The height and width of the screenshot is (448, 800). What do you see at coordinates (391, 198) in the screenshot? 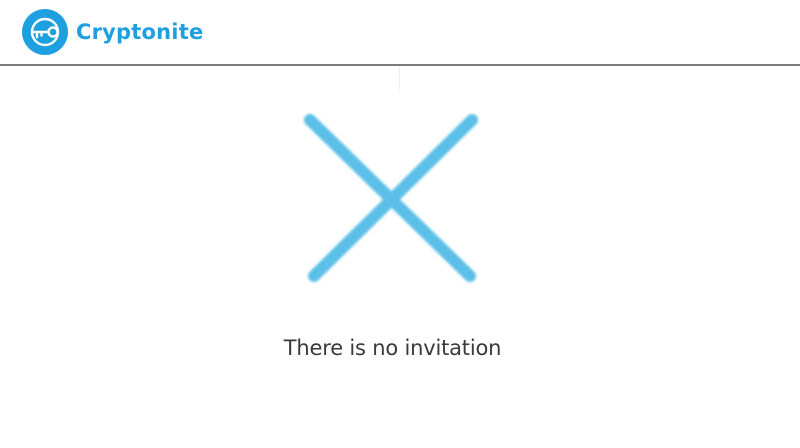
I see `close-x-icon` at bounding box center [391, 198].